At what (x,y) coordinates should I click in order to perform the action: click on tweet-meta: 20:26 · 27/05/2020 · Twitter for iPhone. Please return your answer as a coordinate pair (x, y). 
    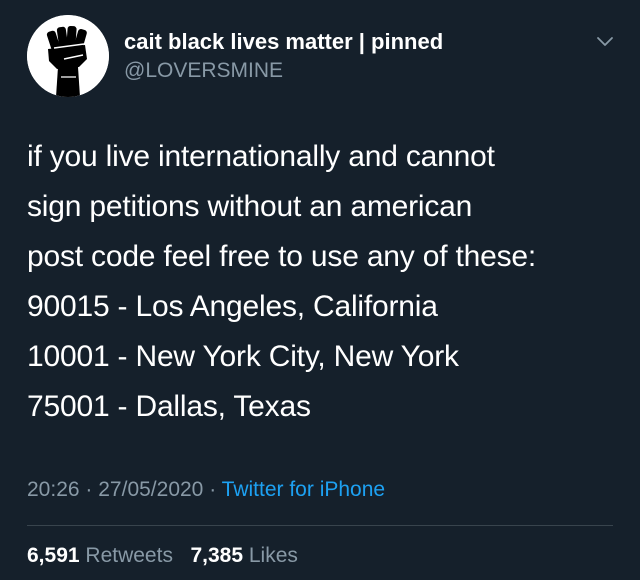
    Looking at the image, I should click on (206, 490).